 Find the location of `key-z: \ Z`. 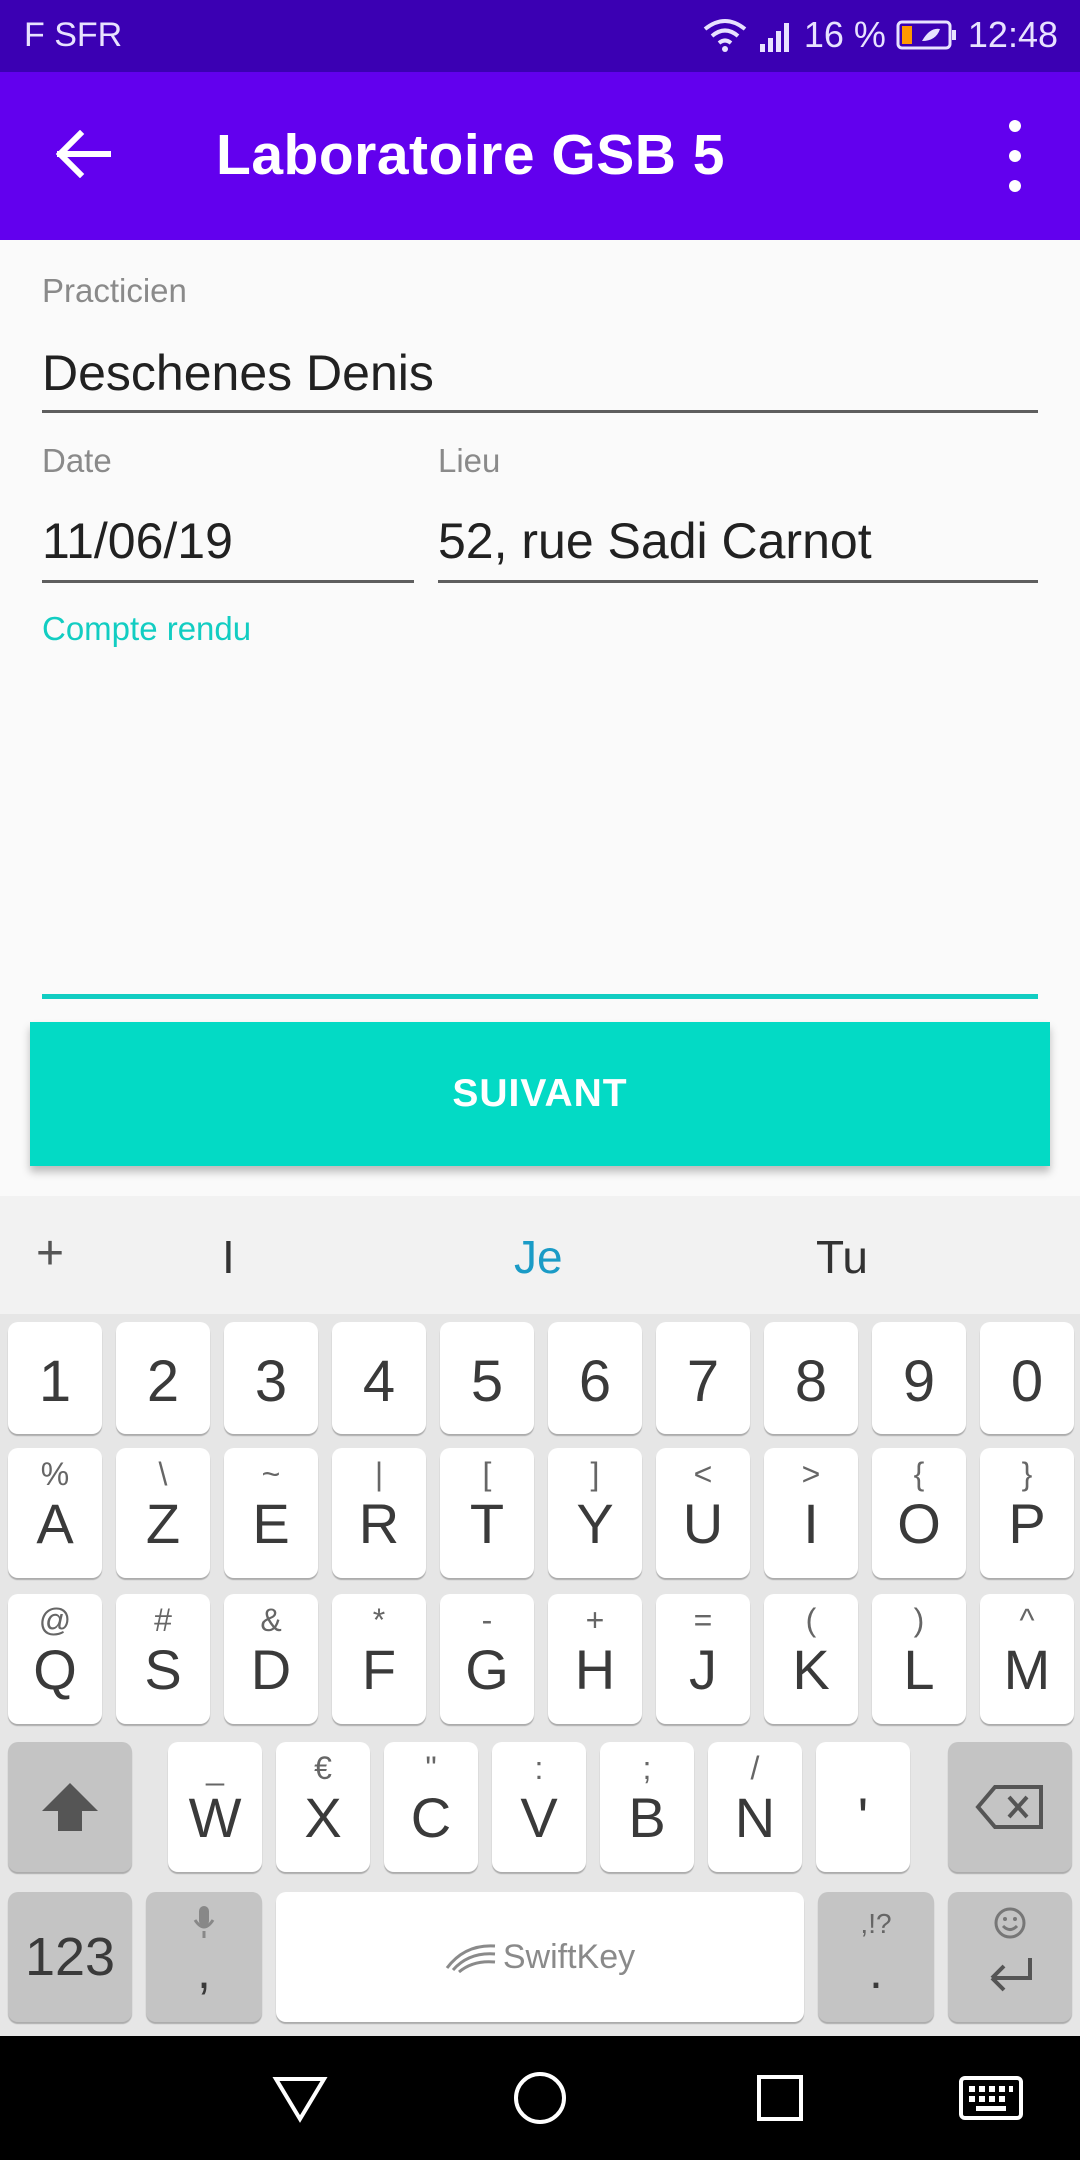

key-z: \ Z is located at coordinates (163, 1513).